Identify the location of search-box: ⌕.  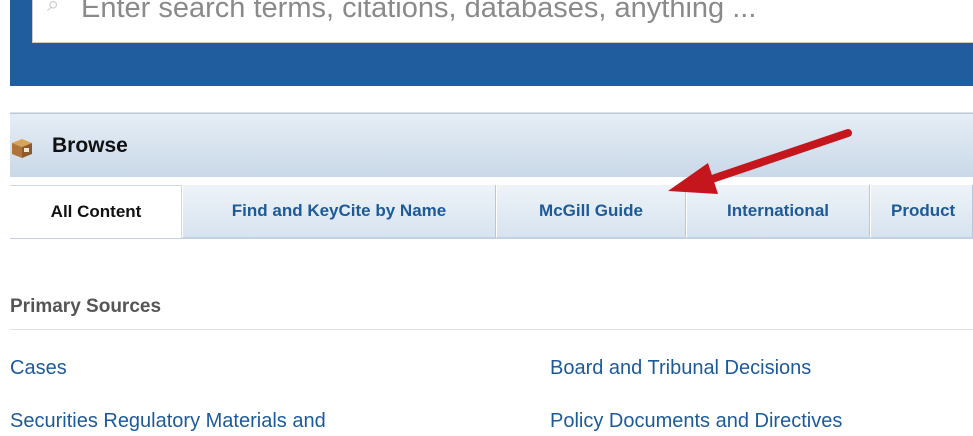
(502, 21).